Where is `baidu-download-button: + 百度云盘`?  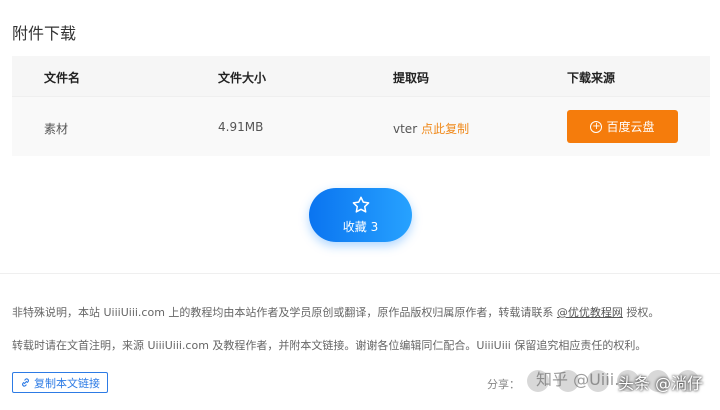
baidu-download-button: + 百度云盘 is located at coordinates (622, 126).